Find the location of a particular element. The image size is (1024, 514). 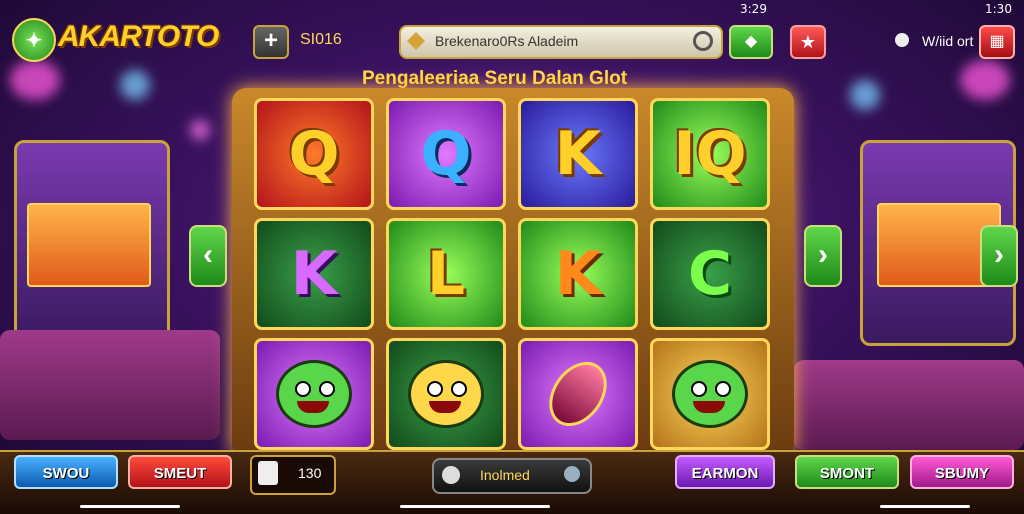

left-table is located at coordinates (110, 385).